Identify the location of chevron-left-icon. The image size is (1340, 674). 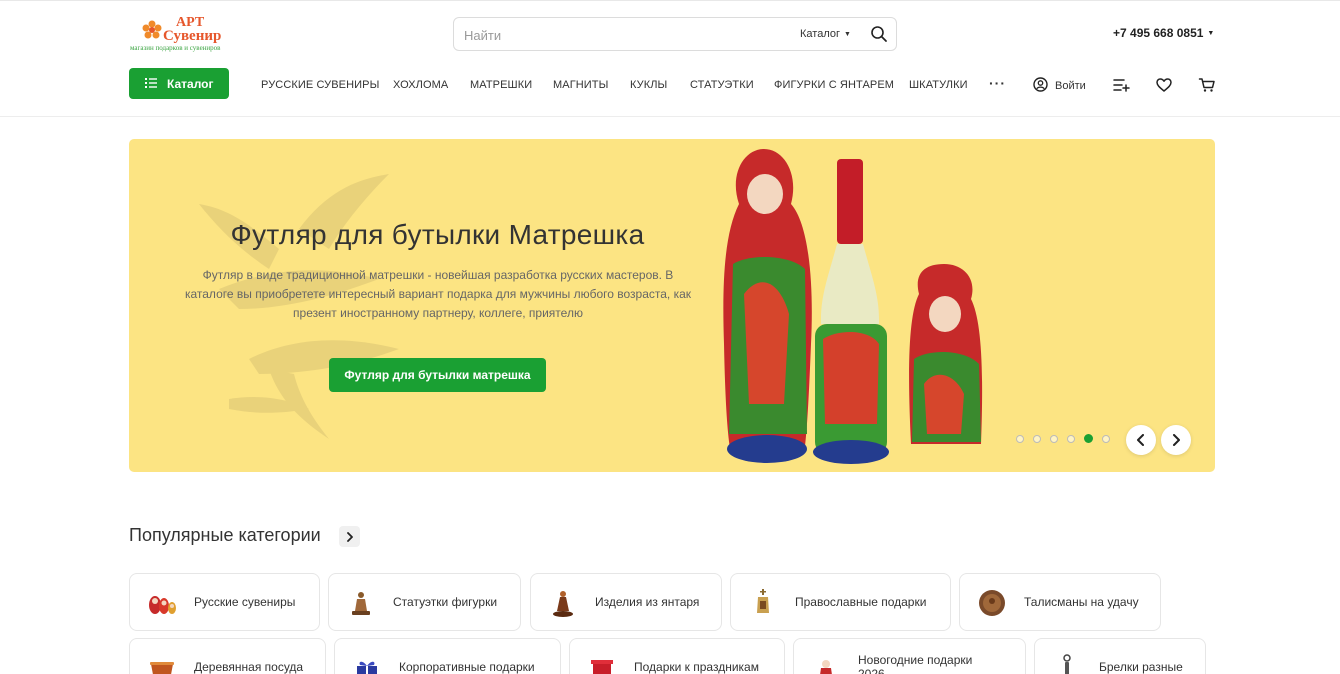
(1140, 440).